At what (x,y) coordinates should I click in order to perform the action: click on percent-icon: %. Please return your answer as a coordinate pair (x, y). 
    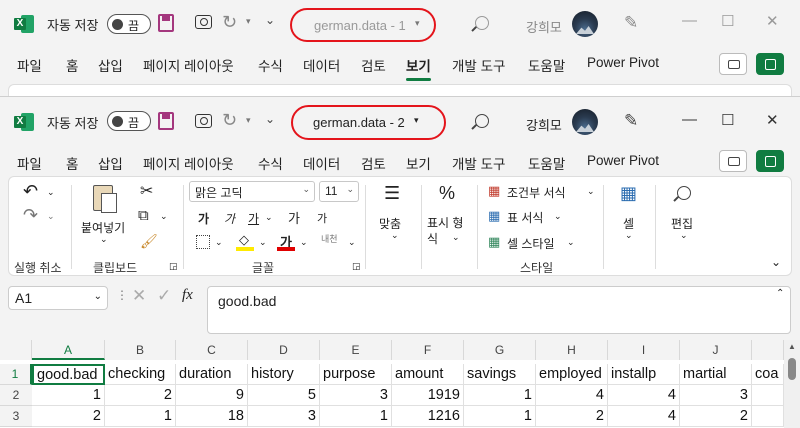
    Looking at the image, I should click on (447, 193).